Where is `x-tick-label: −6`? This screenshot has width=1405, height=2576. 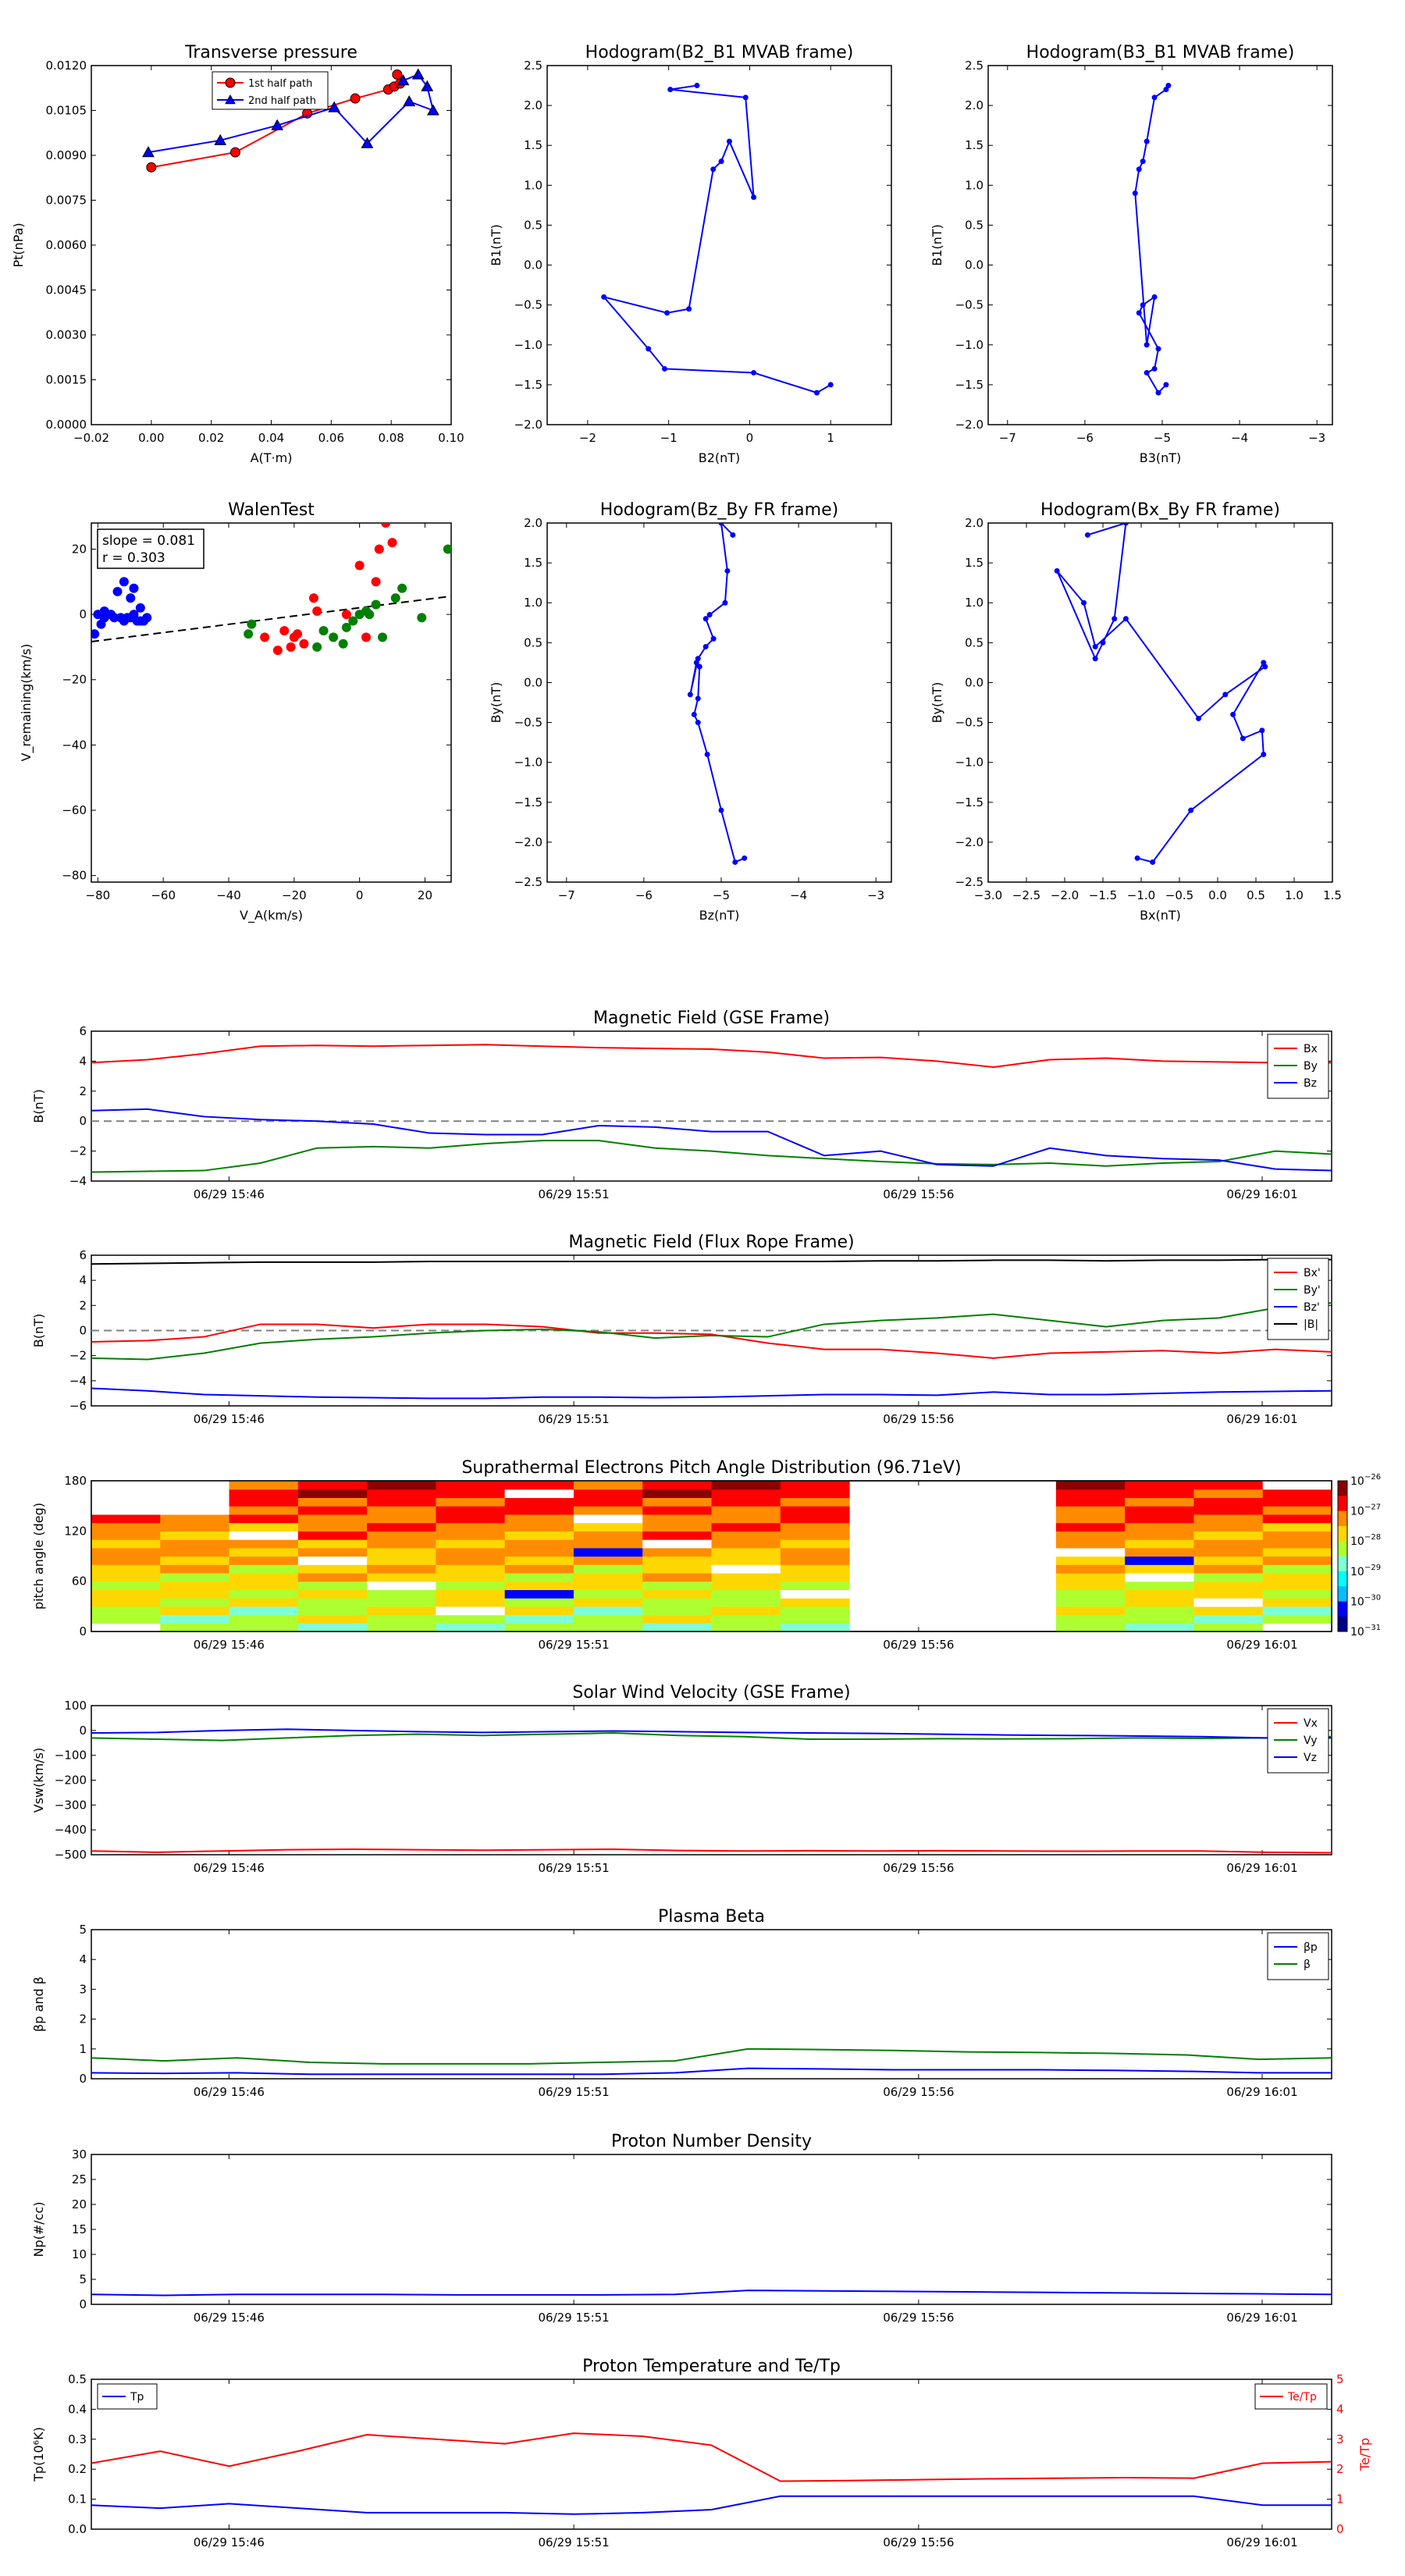 x-tick-label: −6 is located at coordinates (1085, 438).